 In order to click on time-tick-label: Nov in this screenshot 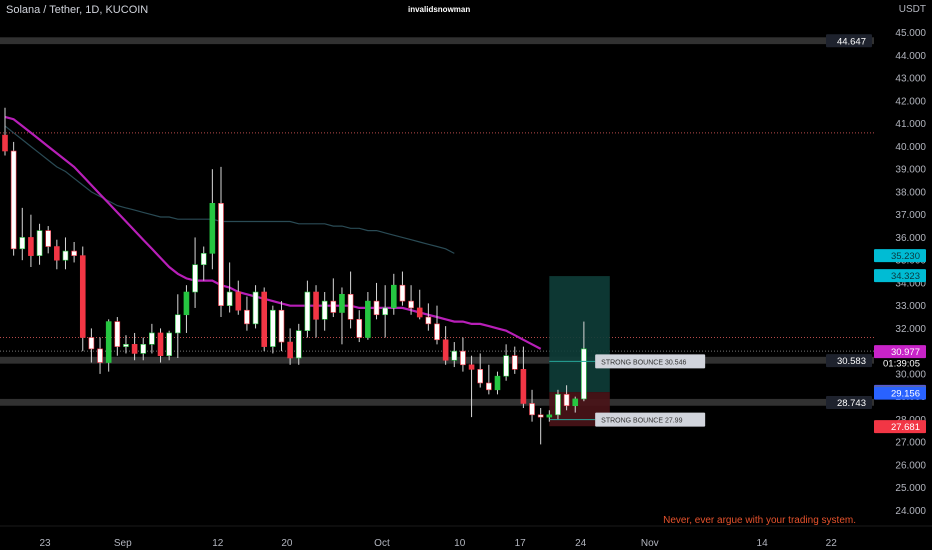, I will do `click(650, 543)`.